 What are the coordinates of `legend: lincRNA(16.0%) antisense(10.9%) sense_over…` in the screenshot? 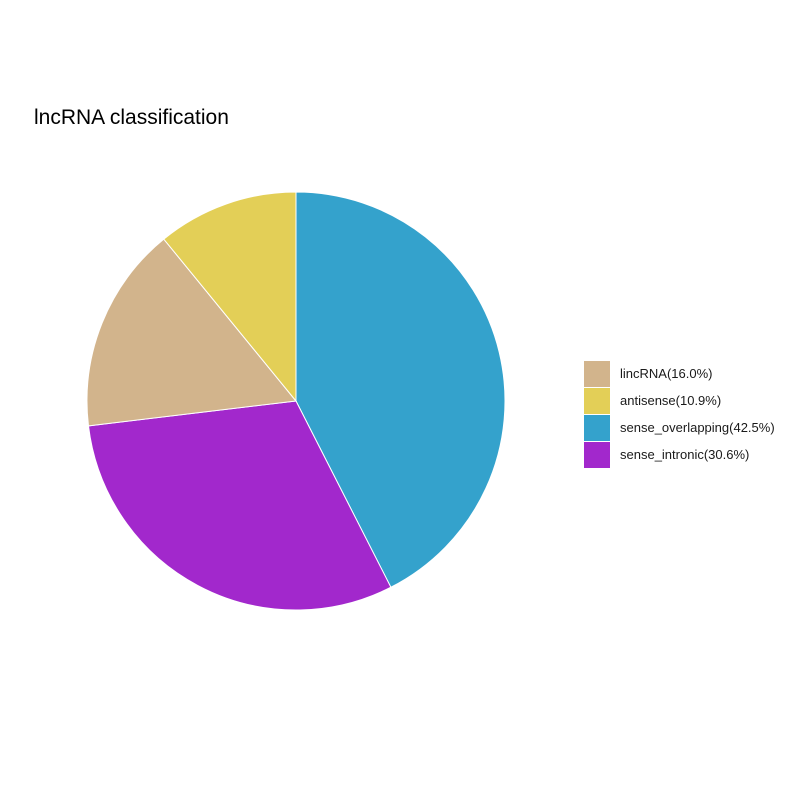 It's located at (679, 414).